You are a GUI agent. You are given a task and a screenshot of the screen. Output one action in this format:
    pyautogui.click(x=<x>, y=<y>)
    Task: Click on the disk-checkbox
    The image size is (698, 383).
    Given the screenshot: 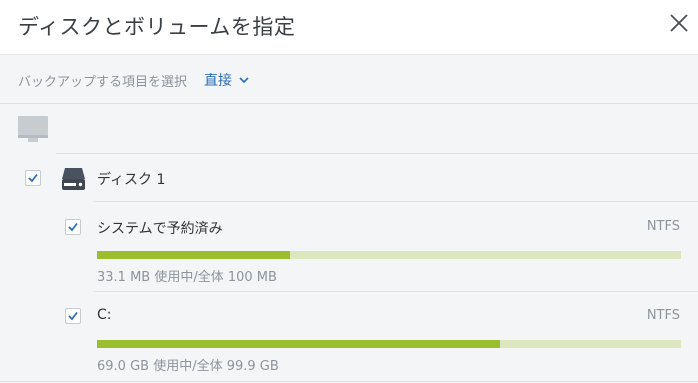 What is the action you would take?
    pyautogui.click(x=33, y=178)
    